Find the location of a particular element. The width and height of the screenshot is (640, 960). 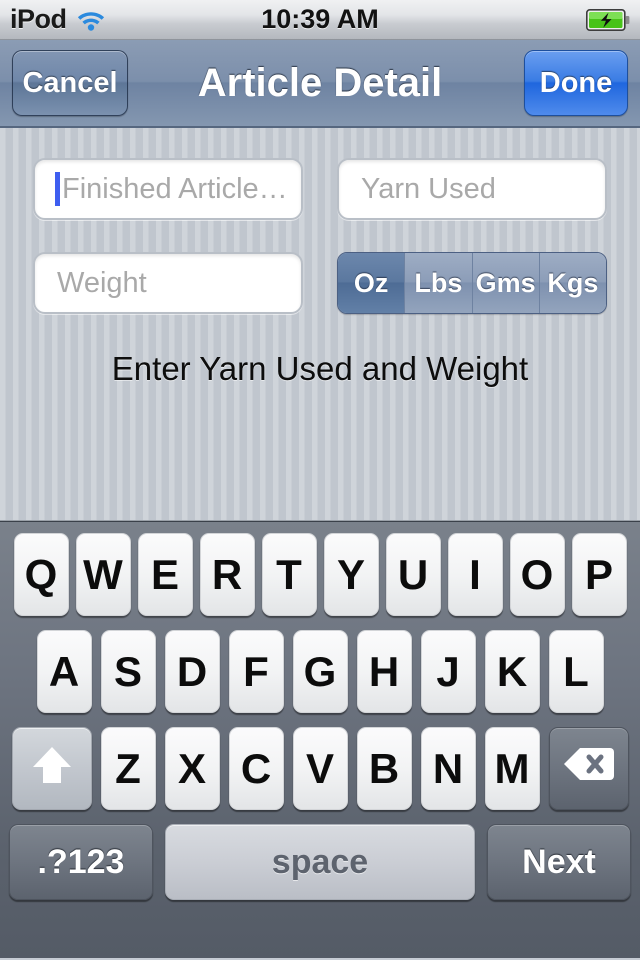

numbers-key: .?123 is located at coordinates (81, 862).